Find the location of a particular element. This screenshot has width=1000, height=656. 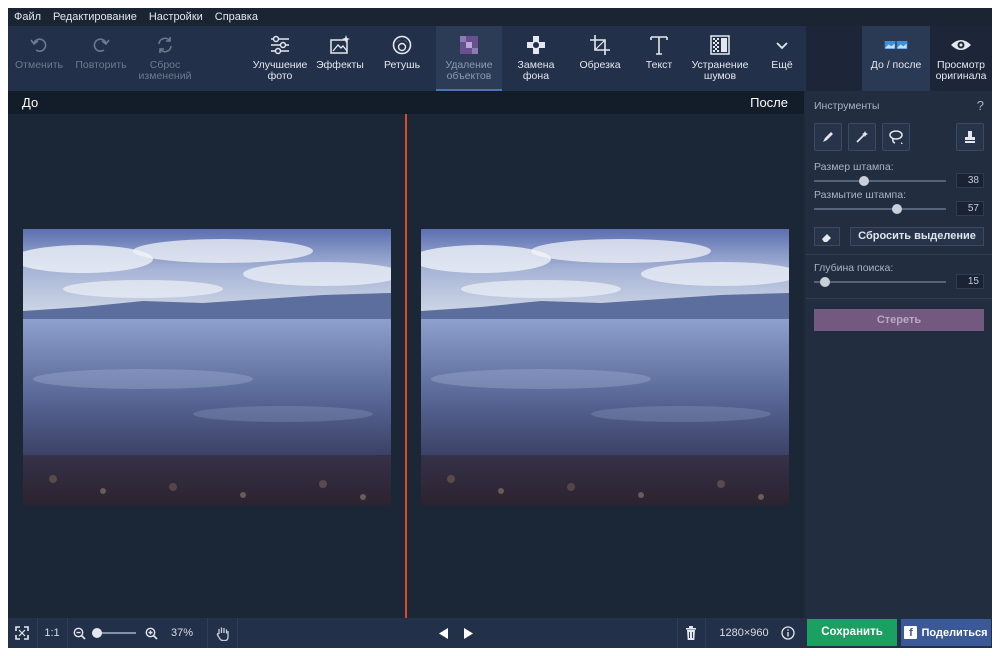

magic-wand-tool-button is located at coordinates (862, 137).